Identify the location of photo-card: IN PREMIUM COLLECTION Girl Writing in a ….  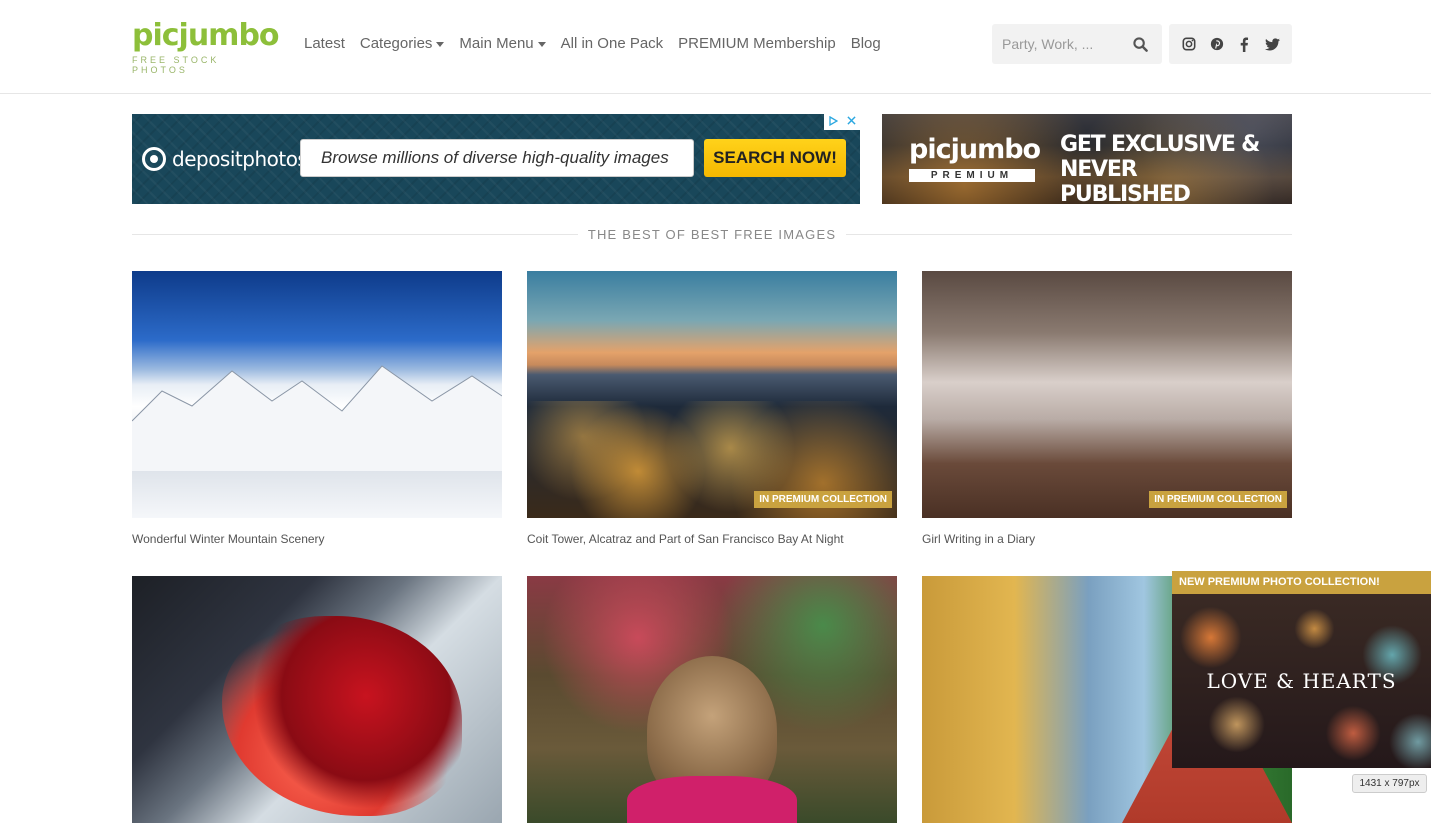
(1107, 408).